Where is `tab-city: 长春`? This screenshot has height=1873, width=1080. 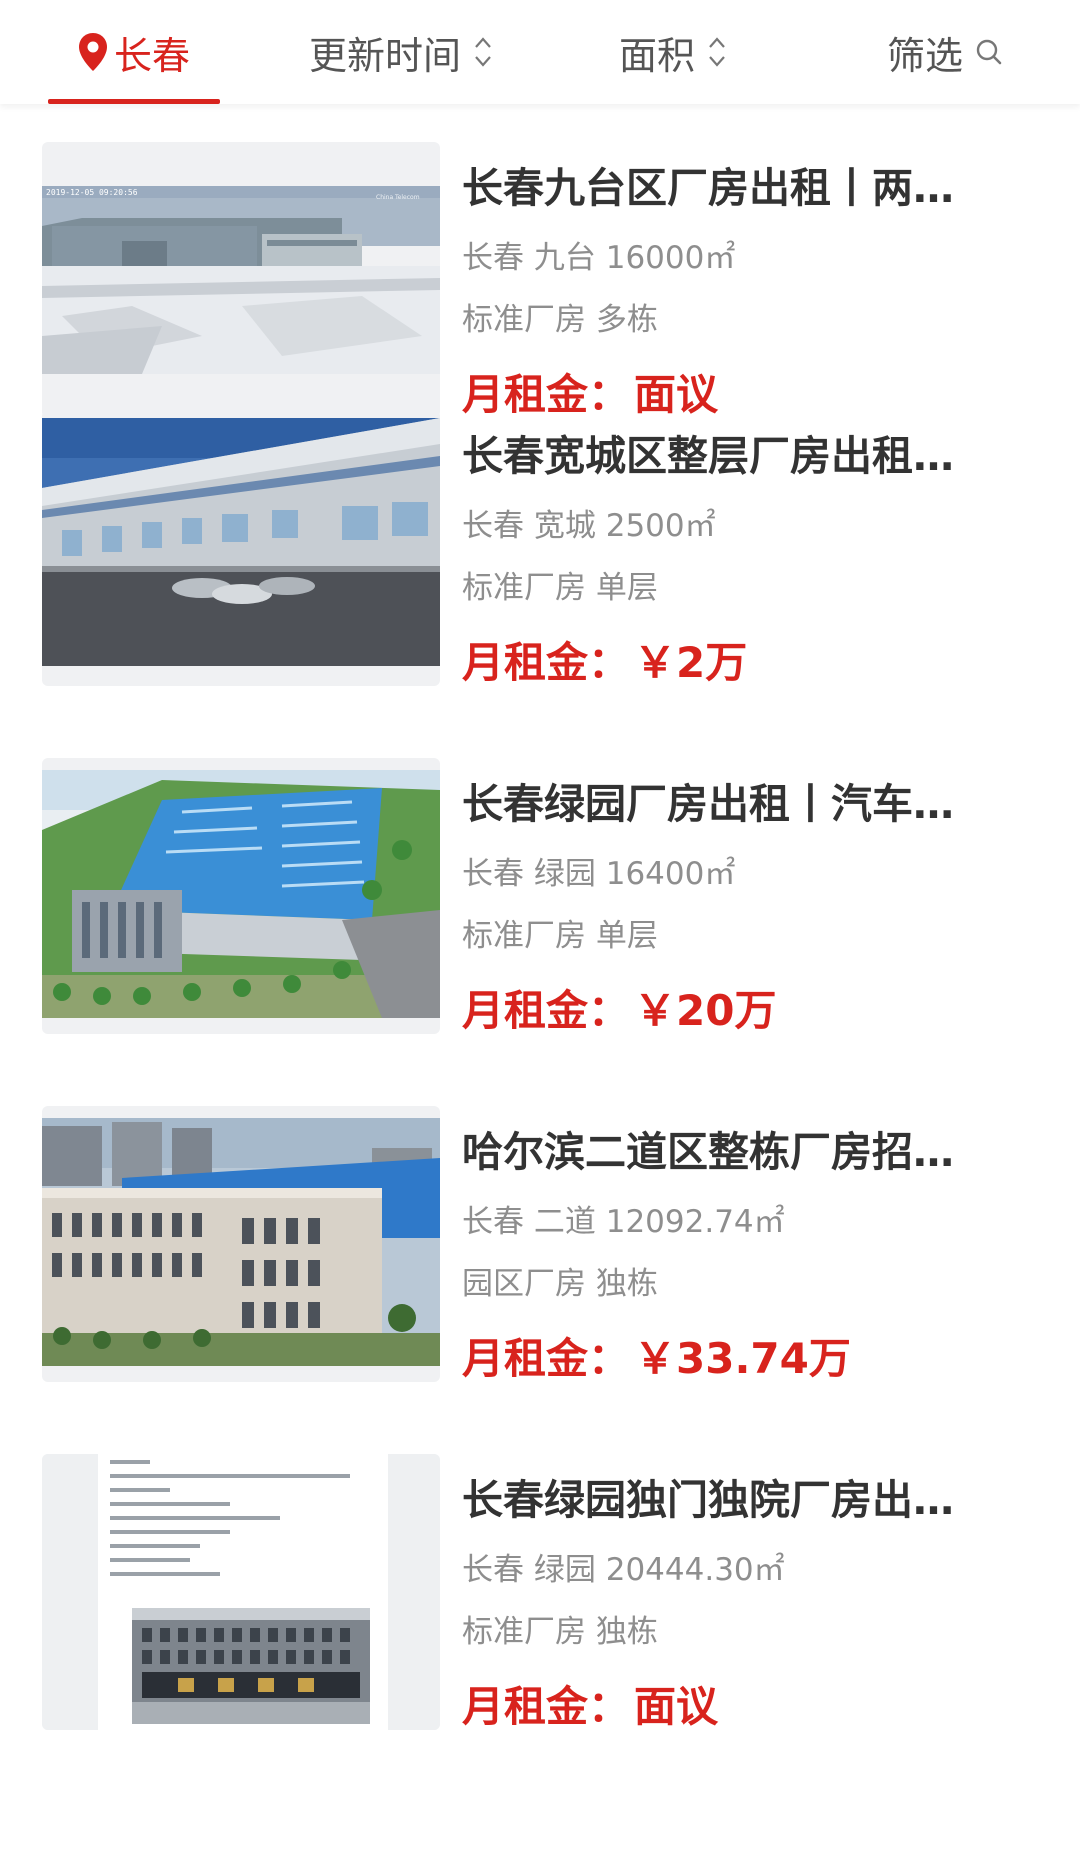
tab-city: 长春 is located at coordinates (134, 52).